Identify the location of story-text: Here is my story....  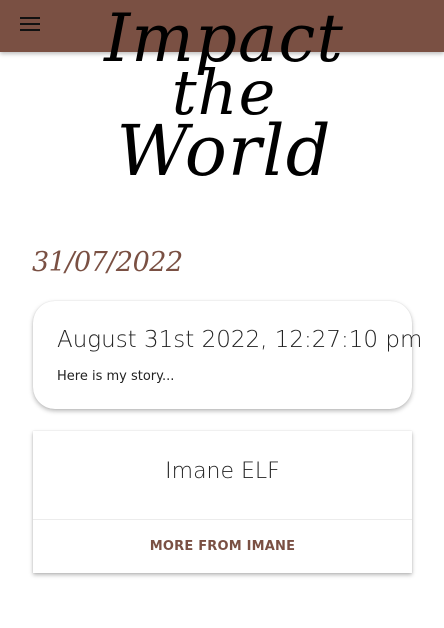
(116, 376).